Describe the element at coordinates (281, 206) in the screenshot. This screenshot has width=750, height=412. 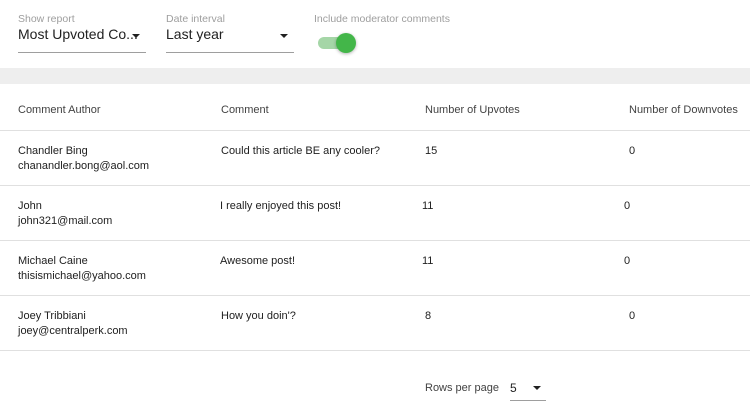
I see `comment-text: I really enjoyed this post!` at that location.